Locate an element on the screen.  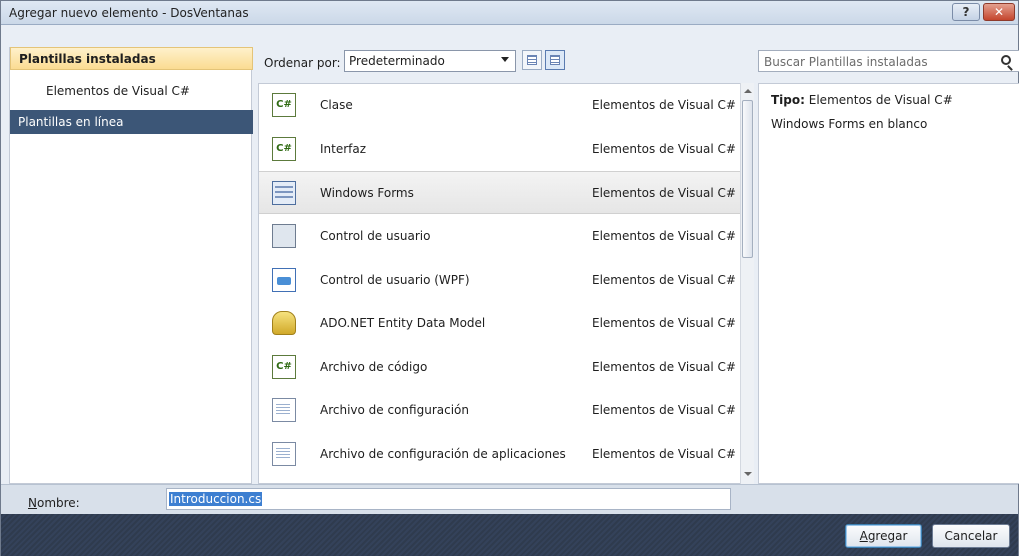
sort-dropdown: Predeterminado is located at coordinates (430, 61).